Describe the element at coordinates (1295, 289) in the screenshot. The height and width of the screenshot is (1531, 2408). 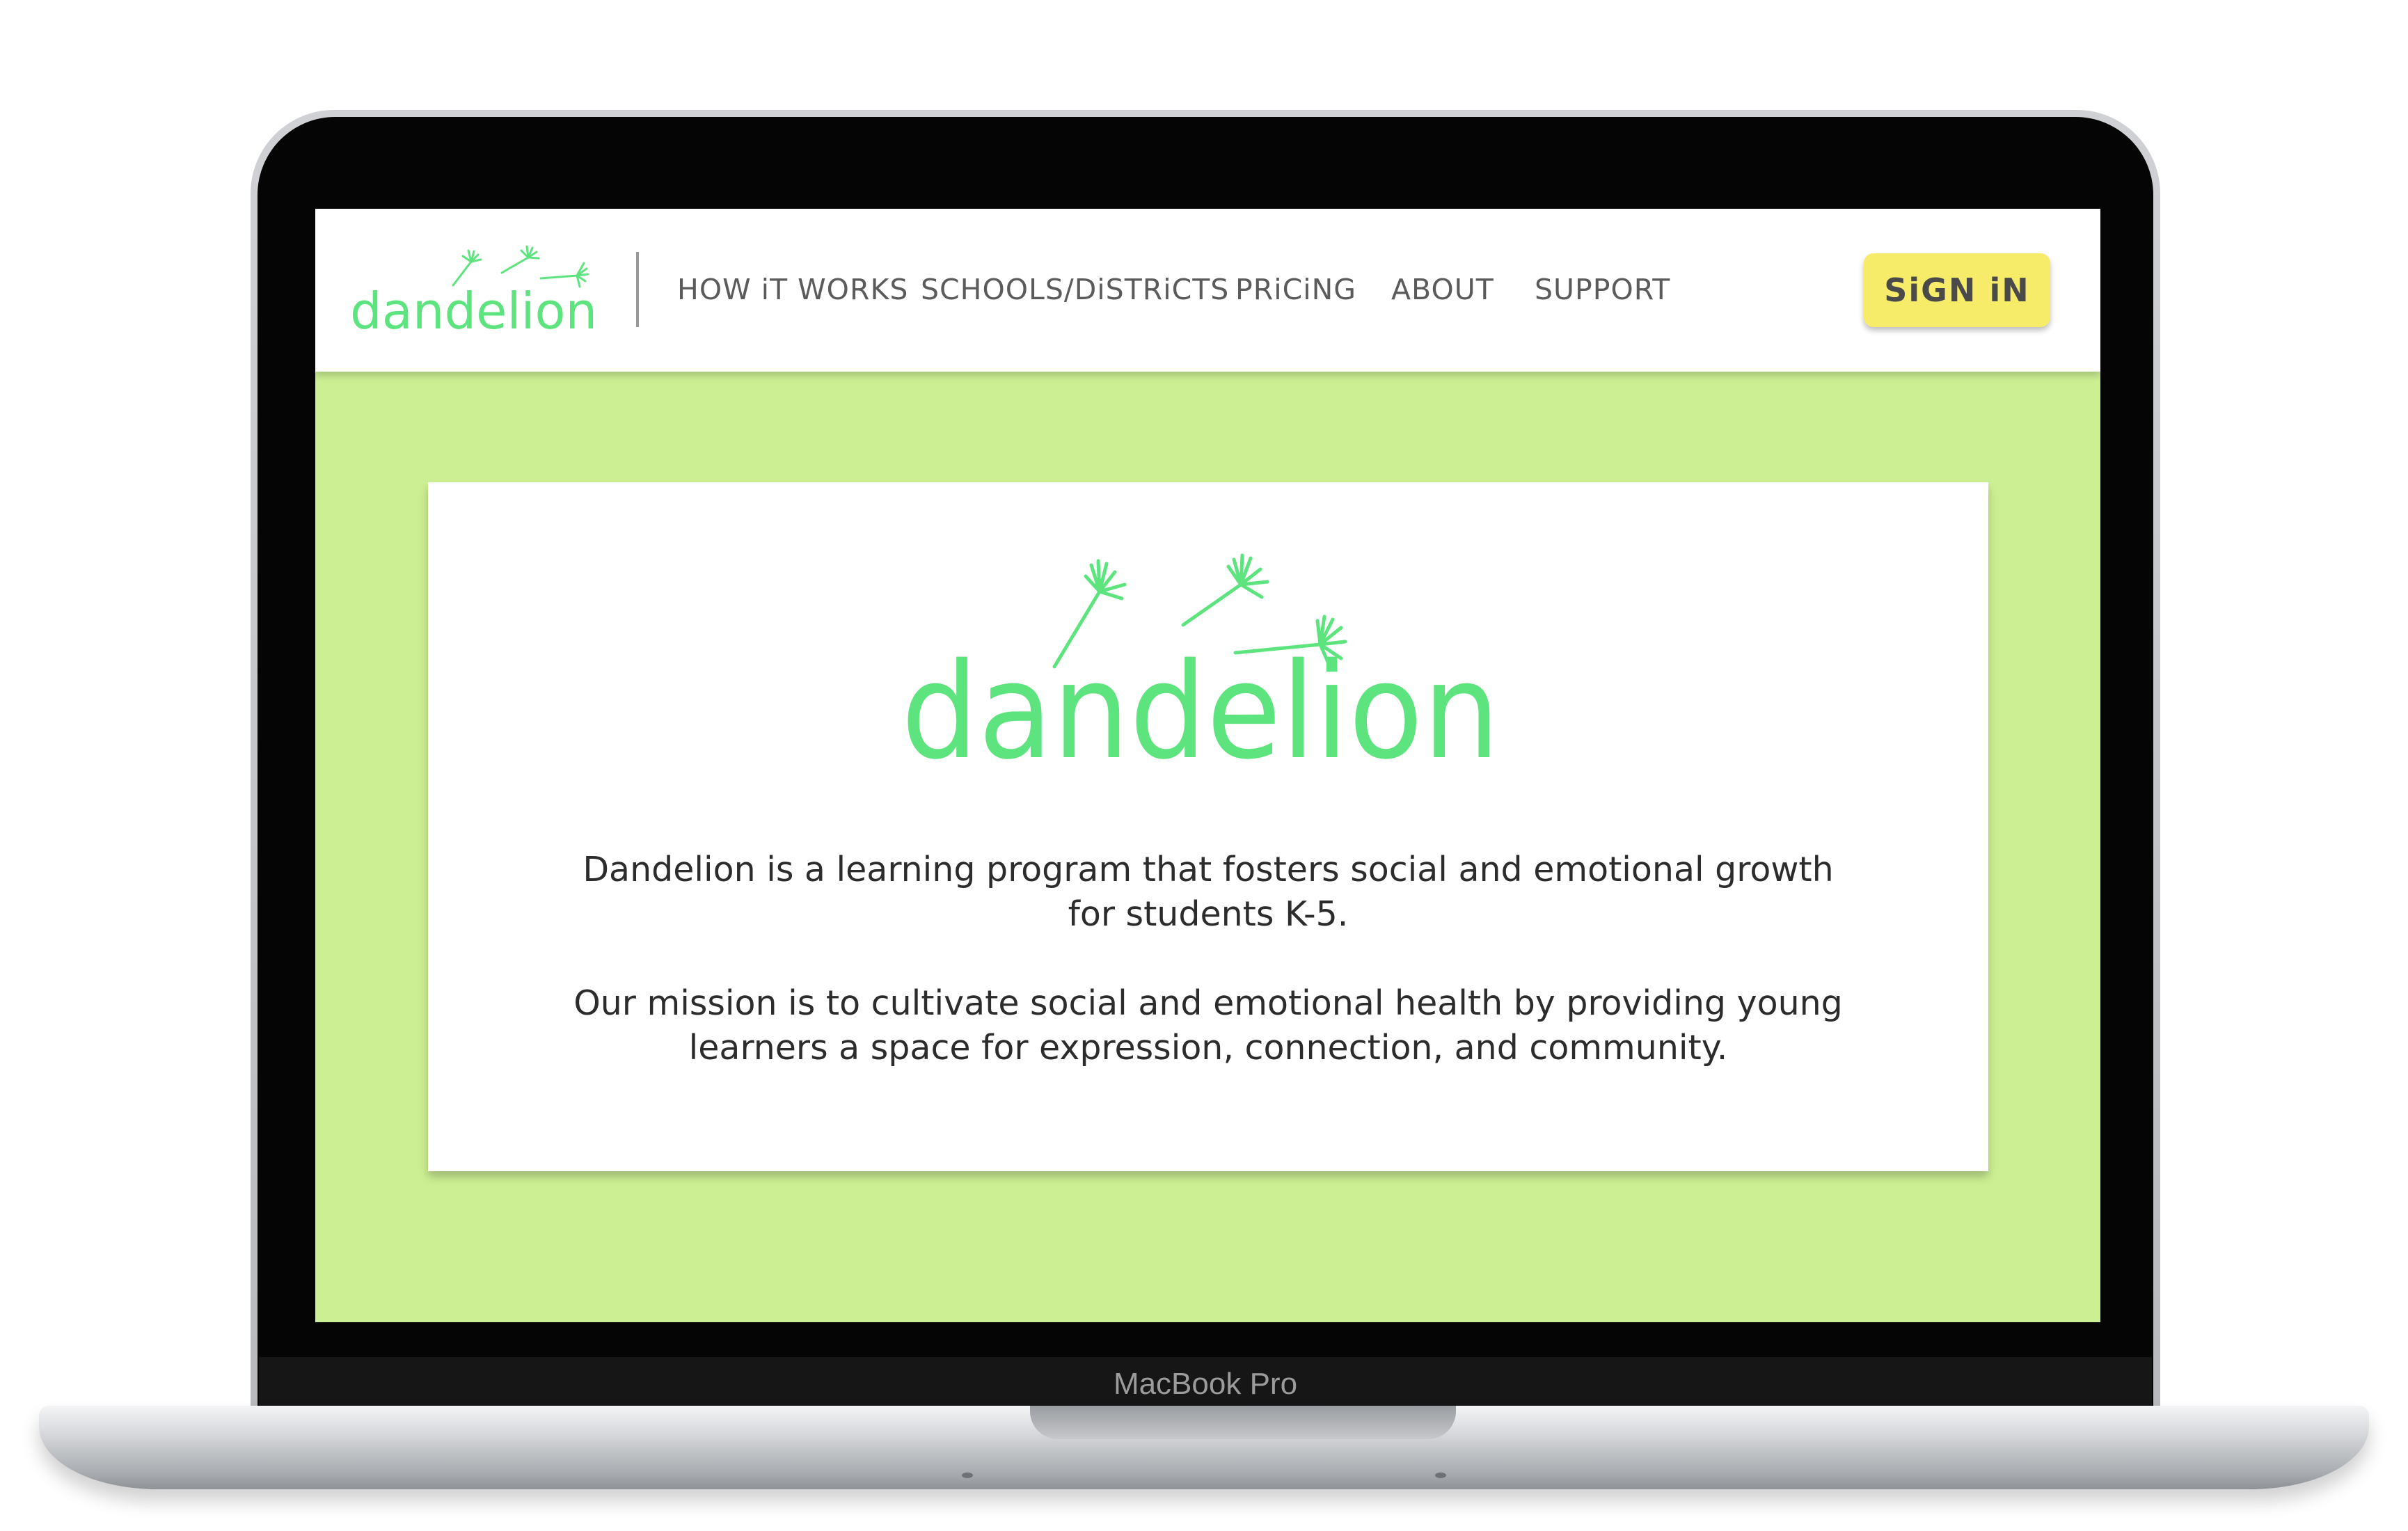
I see `nav-pricing: PRiCiNG` at that location.